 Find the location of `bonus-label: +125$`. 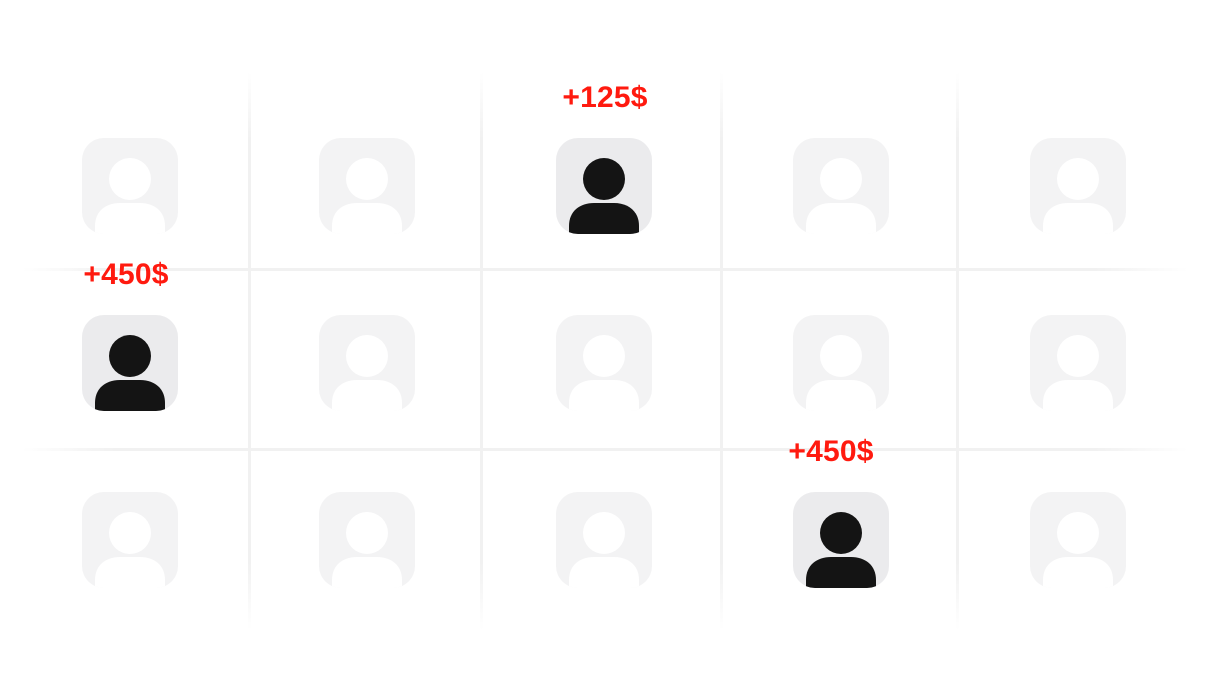

bonus-label: +125$ is located at coordinates (605, 97).